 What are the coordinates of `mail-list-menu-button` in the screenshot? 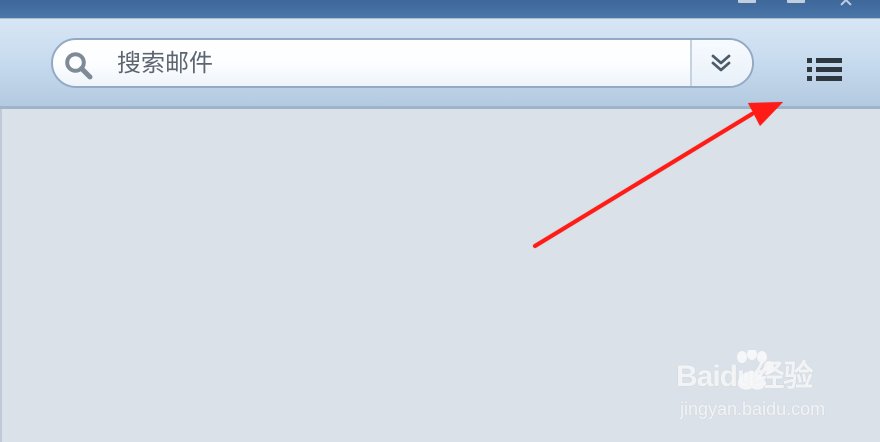 It's located at (826, 70).